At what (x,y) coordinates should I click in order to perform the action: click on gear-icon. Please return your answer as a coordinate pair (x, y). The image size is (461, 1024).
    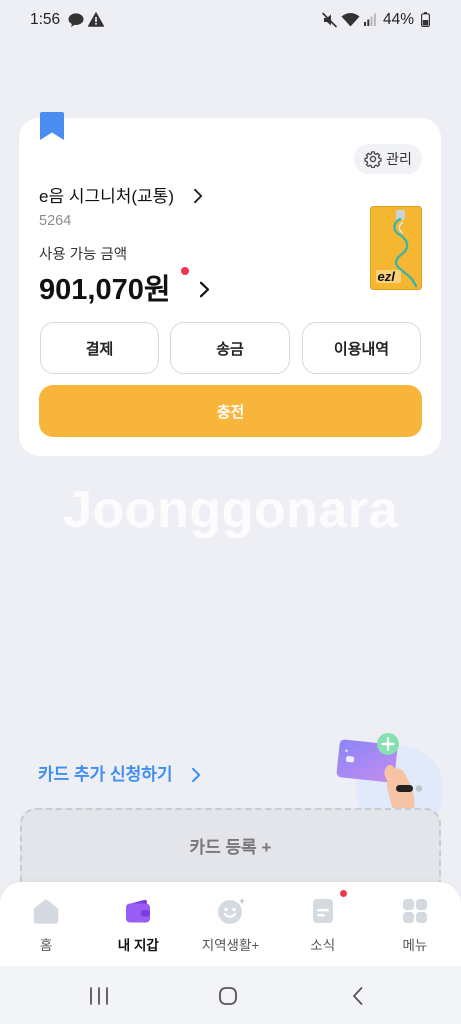
    Looking at the image, I should click on (373, 159).